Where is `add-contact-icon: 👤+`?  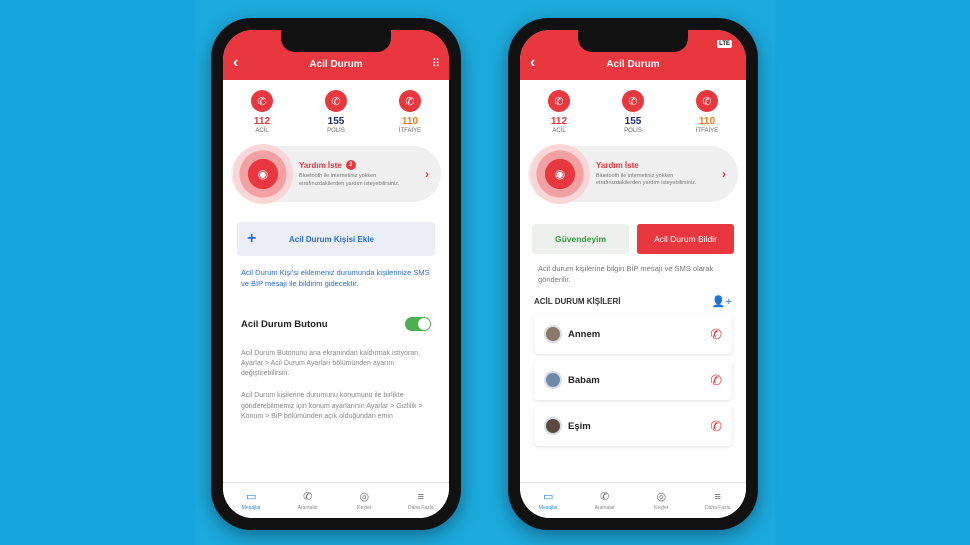
add-contact-icon: 👤+ is located at coordinates (722, 301).